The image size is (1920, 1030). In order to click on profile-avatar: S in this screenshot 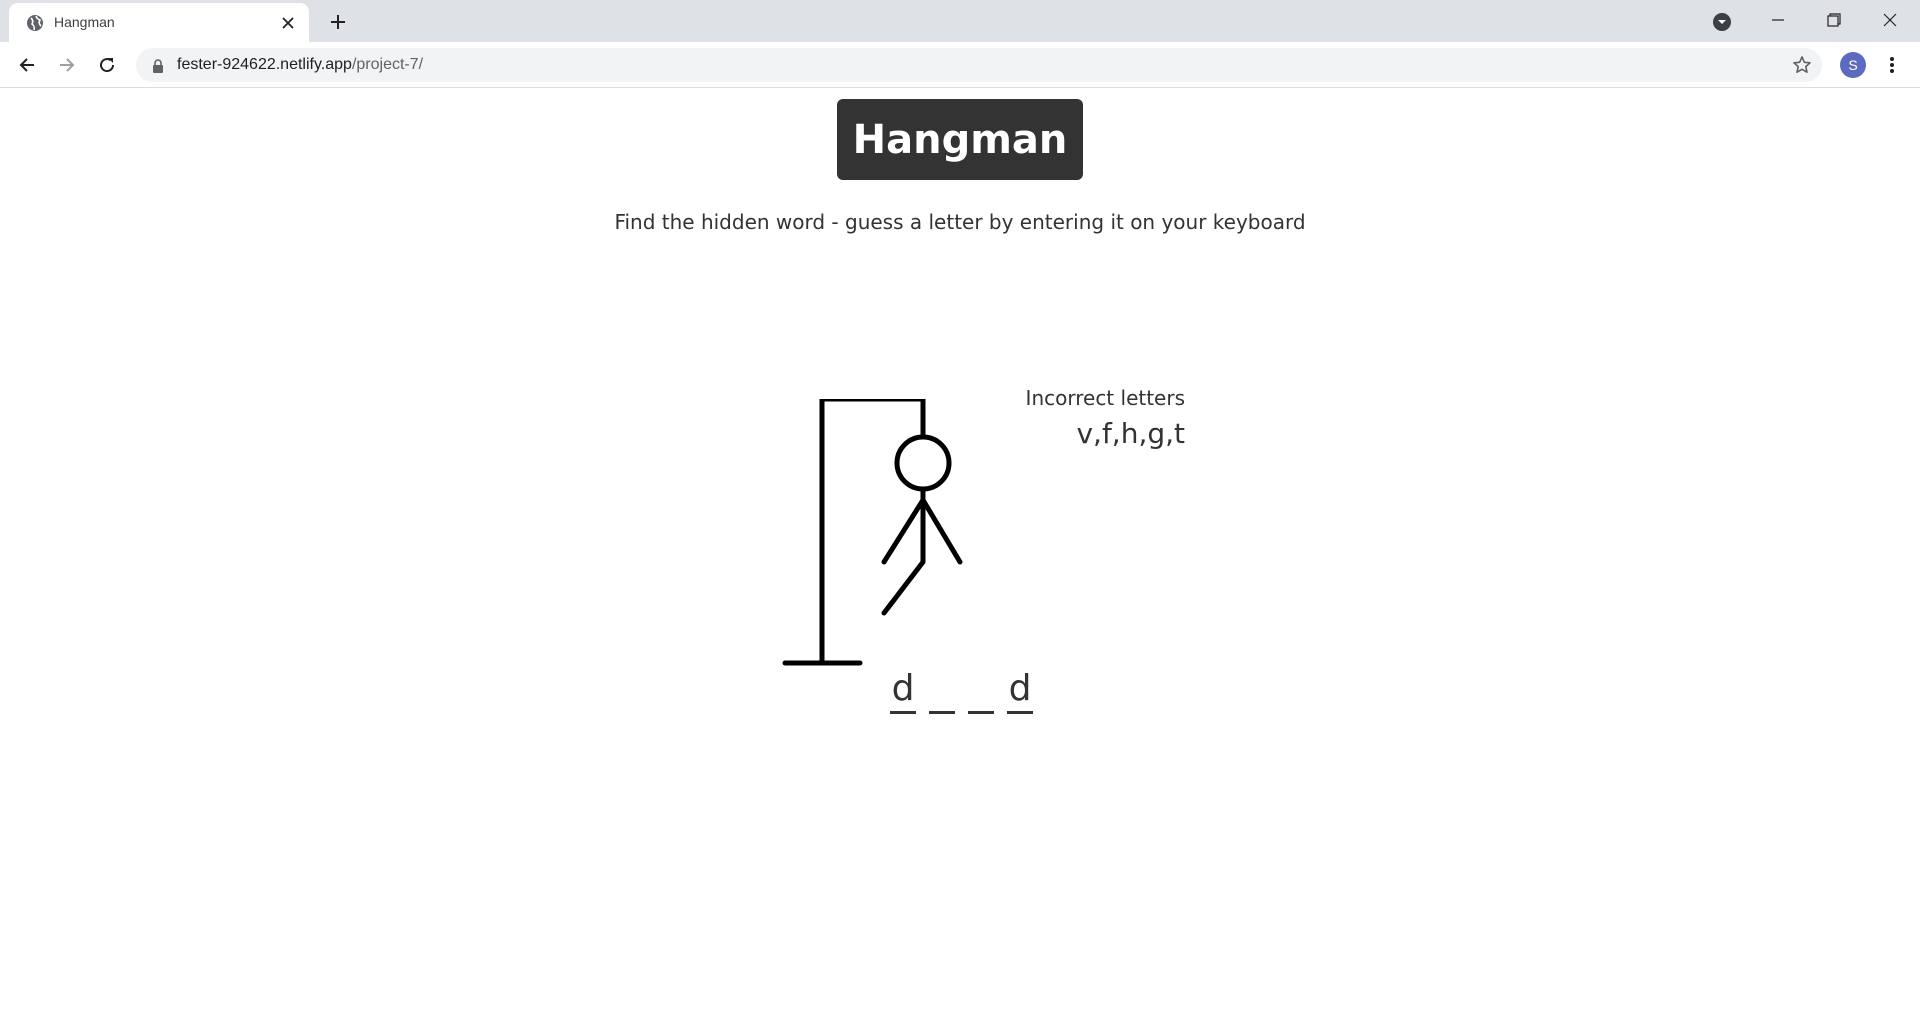, I will do `click(1853, 65)`.